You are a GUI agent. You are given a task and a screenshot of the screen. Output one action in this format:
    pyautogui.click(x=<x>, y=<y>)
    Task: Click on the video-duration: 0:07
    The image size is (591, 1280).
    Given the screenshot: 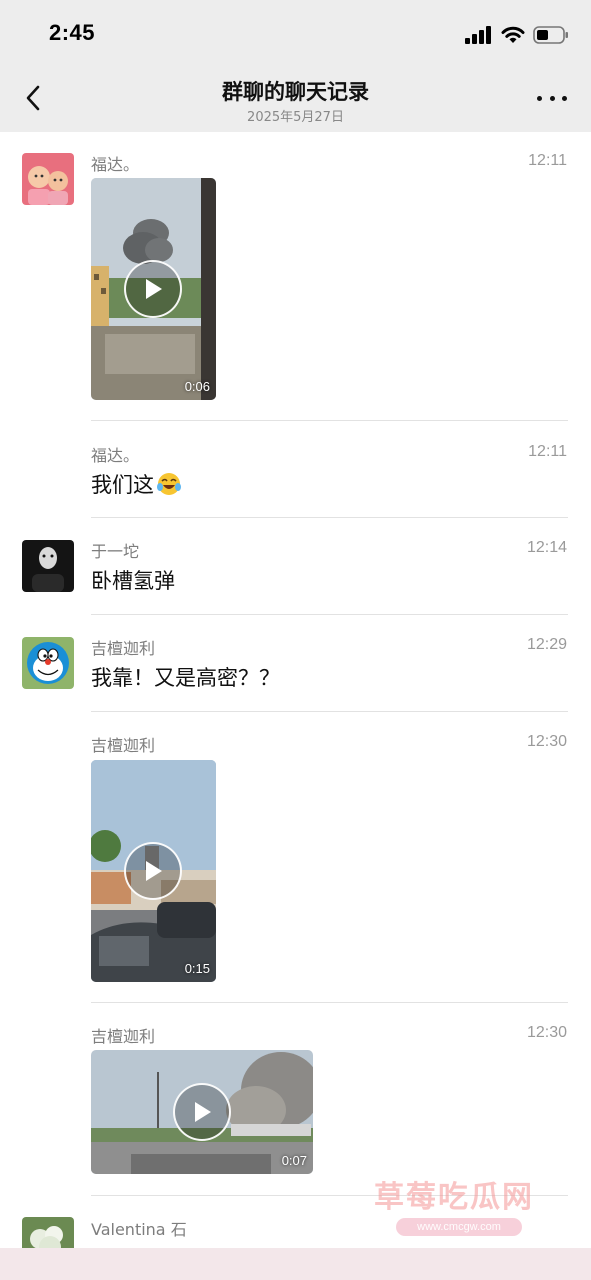 What is the action you would take?
    pyautogui.click(x=294, y=1160)
    